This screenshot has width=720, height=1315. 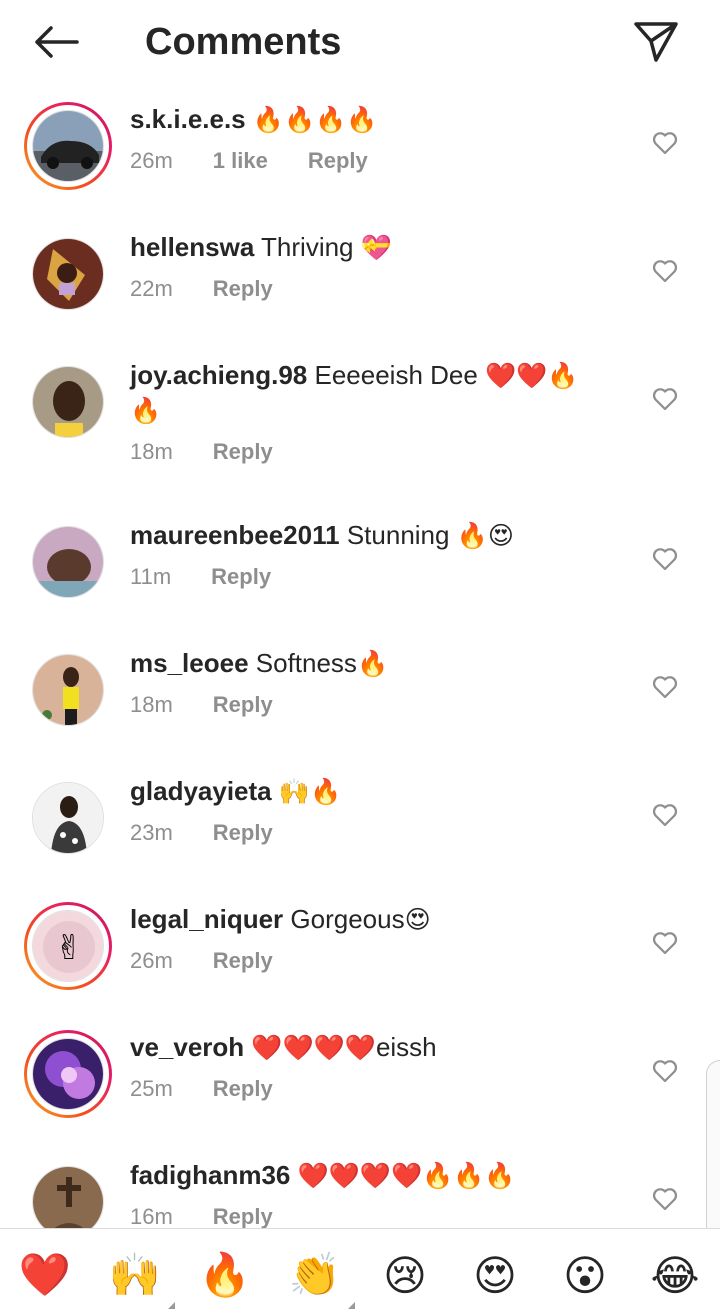 What do you see at coordinates (485, 535) in the screenshot?
I see `comment-emoji: 🔥😍` at bounding box center [485, 535].